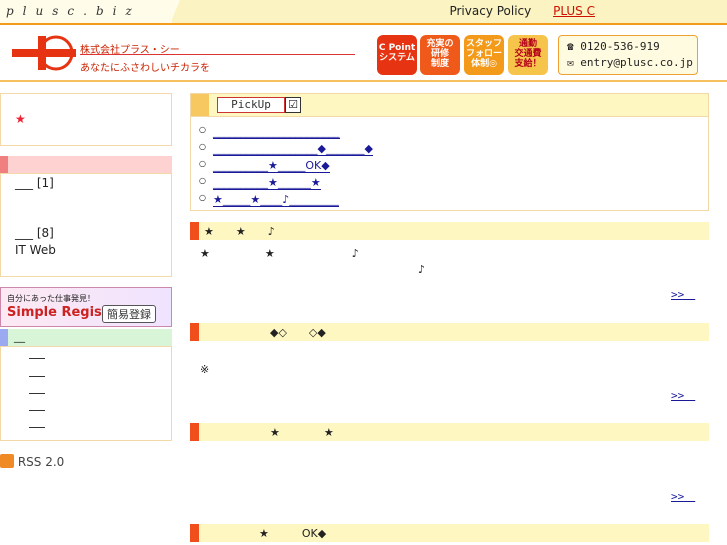  Describe the element at coordinates (628, 55) in the screenshot. I see `contact-box: ☎ 0120-536-919 ✉ entry@plusc.co.jp` at that location.